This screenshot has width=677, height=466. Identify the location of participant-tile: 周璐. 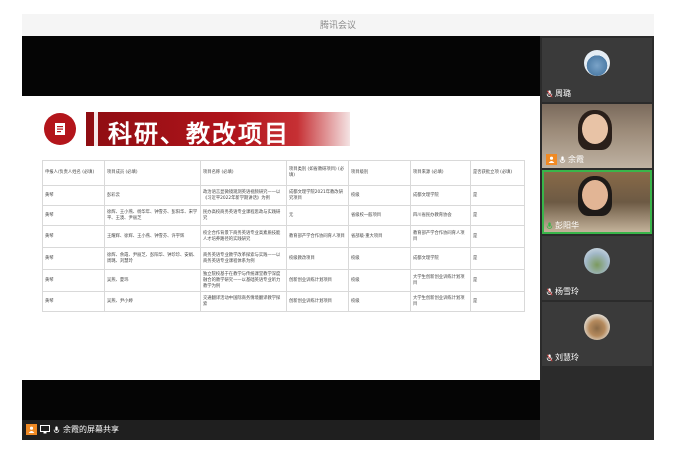
(597, 70).